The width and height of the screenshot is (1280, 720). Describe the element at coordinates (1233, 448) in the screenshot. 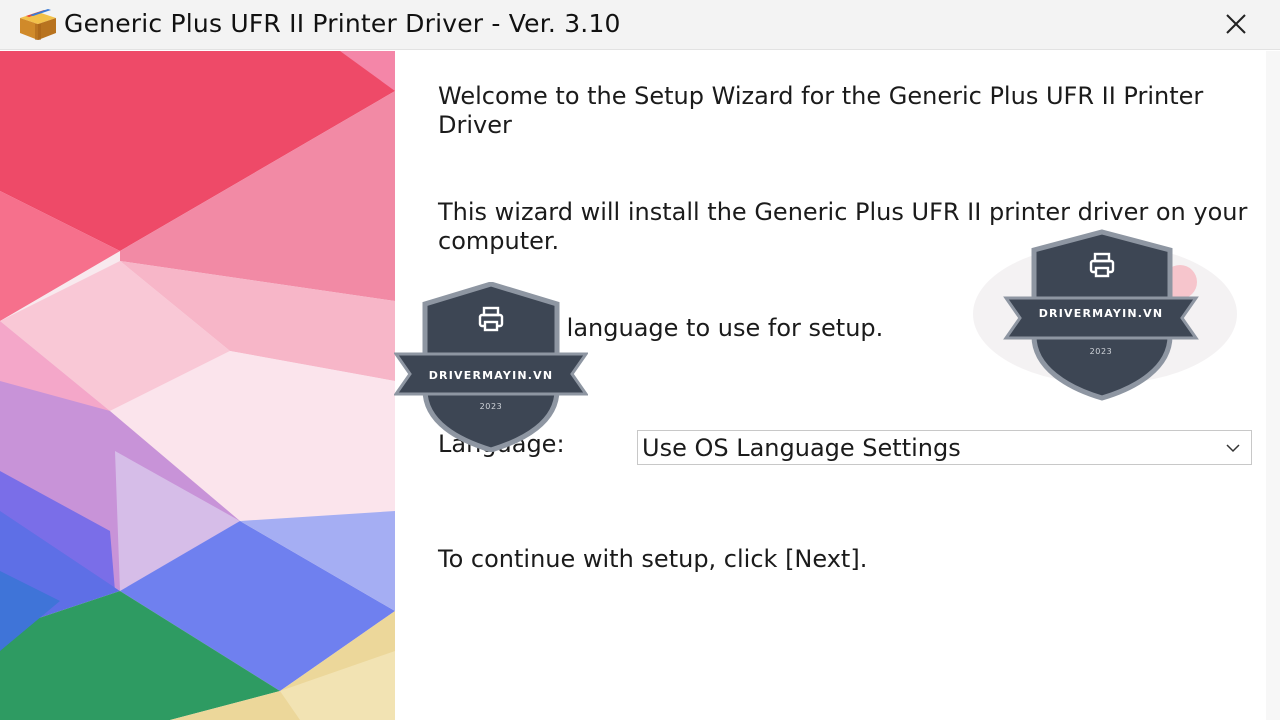

I see `chevron-down-icon` at that location.